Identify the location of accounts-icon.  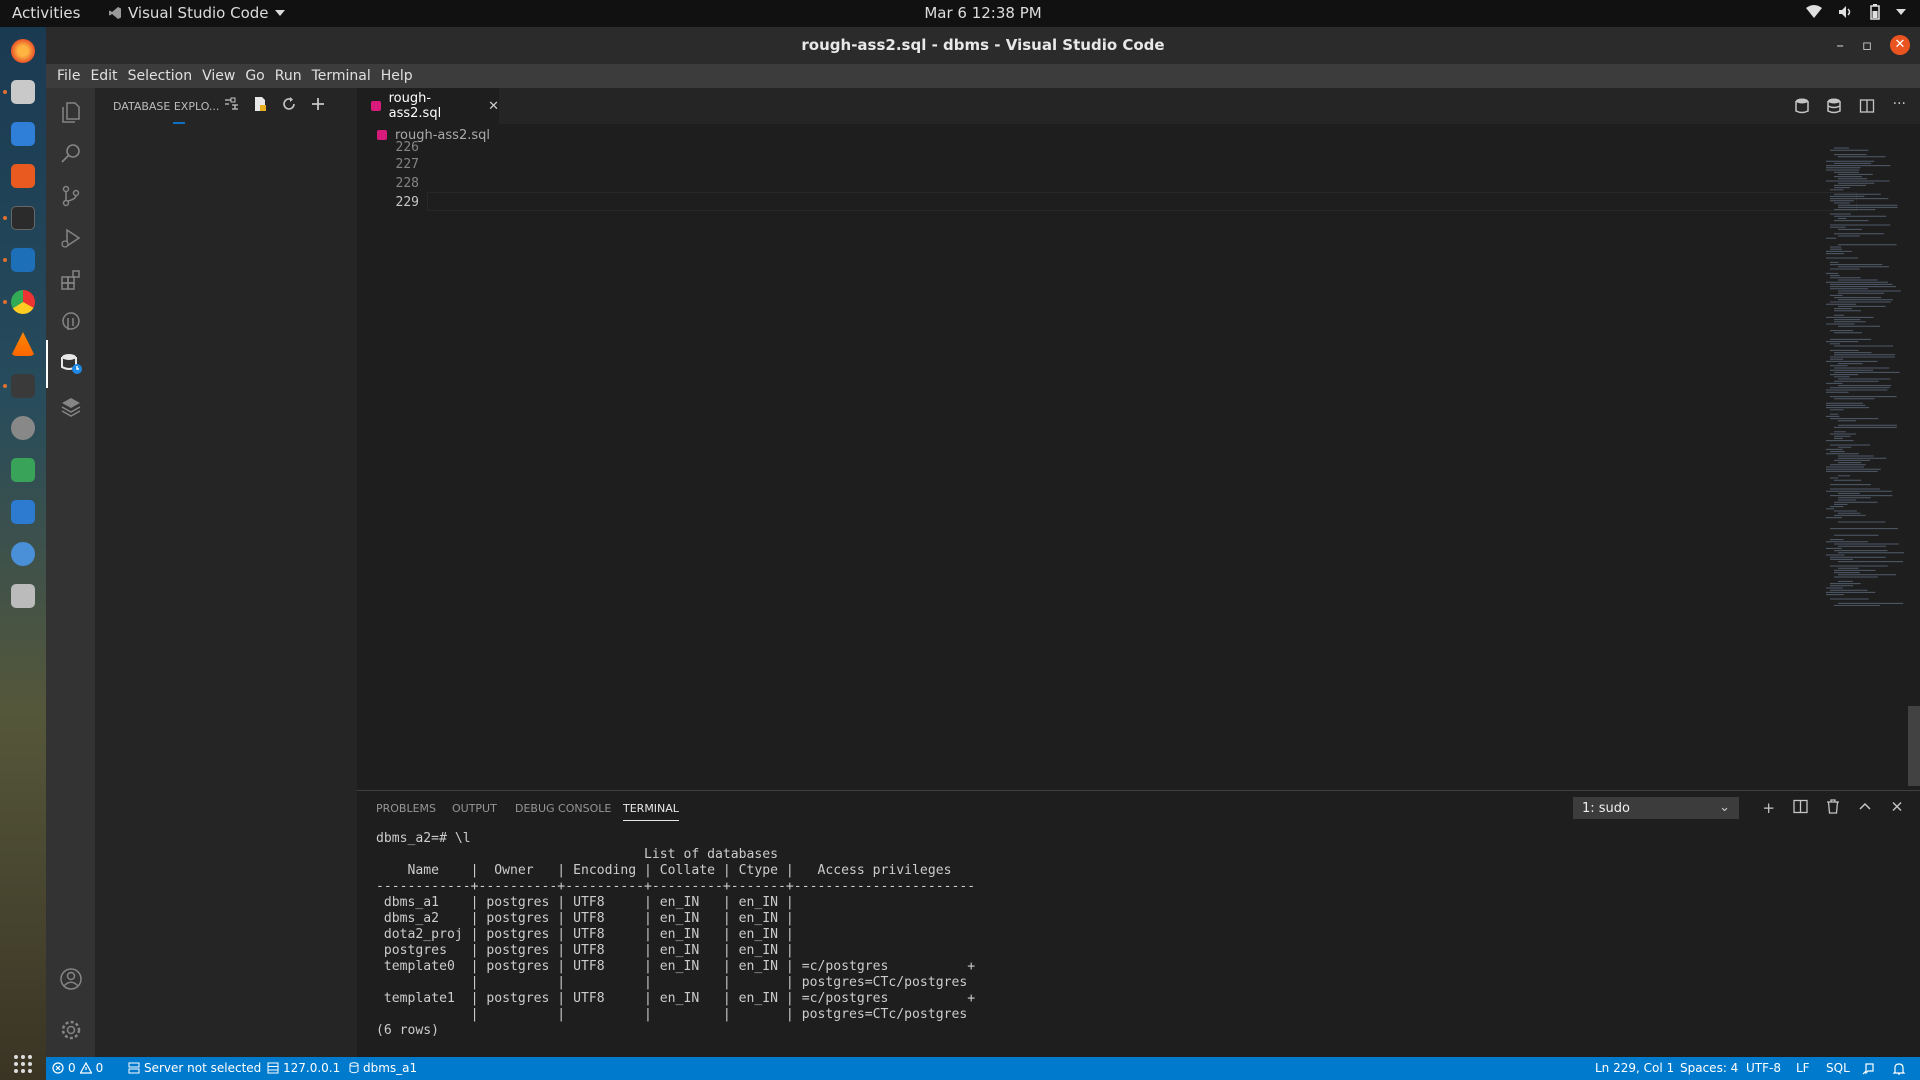
(70, 979).